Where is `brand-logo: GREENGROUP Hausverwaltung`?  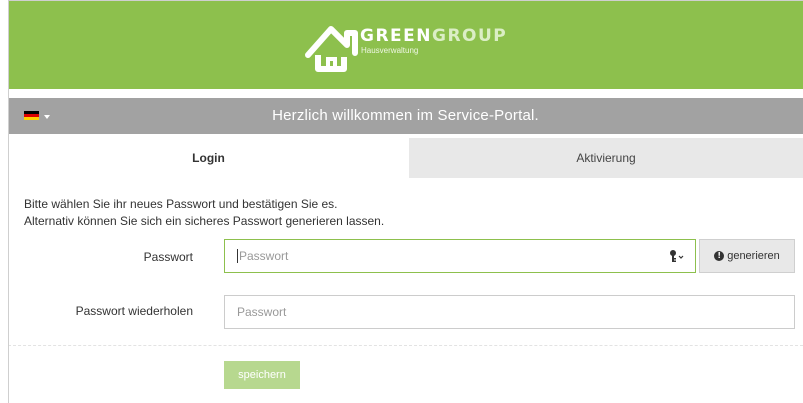
brand-logo: GREENGROUP Hausverwaltung is located at coordinates (405, 47).